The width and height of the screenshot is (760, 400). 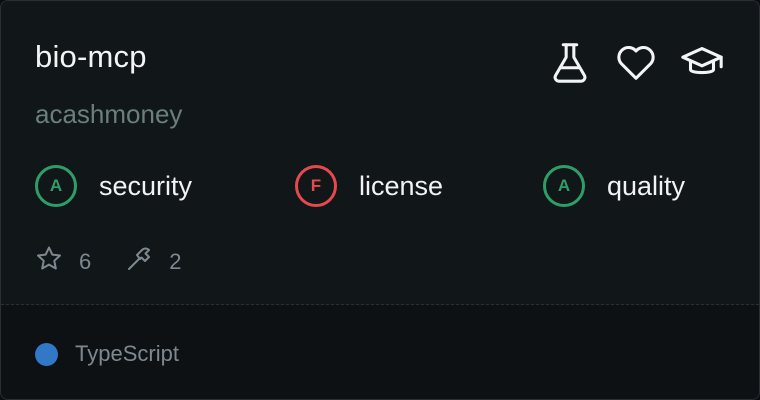 I want to click on repo-stats: 6 2, so click(x=125, y=261).